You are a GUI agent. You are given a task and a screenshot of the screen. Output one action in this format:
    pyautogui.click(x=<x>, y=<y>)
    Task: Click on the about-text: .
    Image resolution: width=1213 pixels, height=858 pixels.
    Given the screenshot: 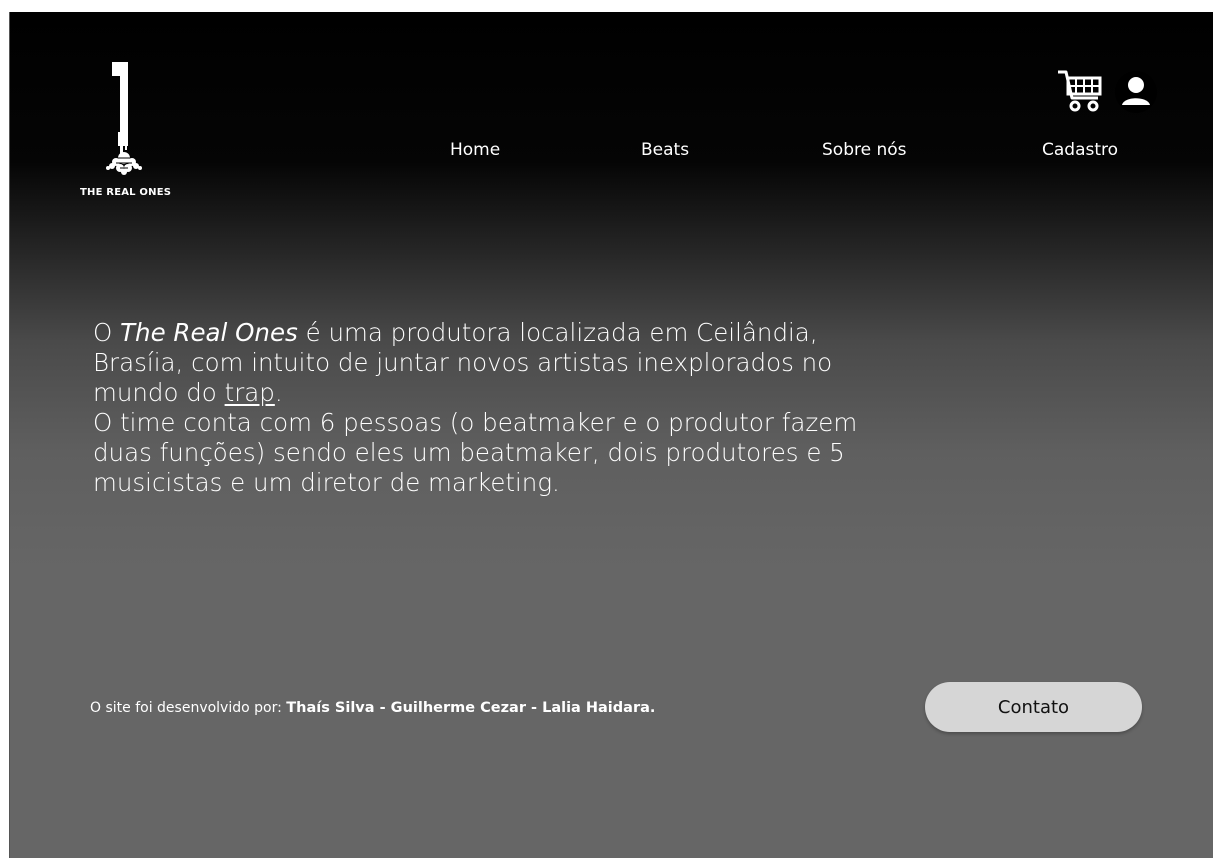 What is the action you would take?
    pyautogui.click(x=278, y=392)
    